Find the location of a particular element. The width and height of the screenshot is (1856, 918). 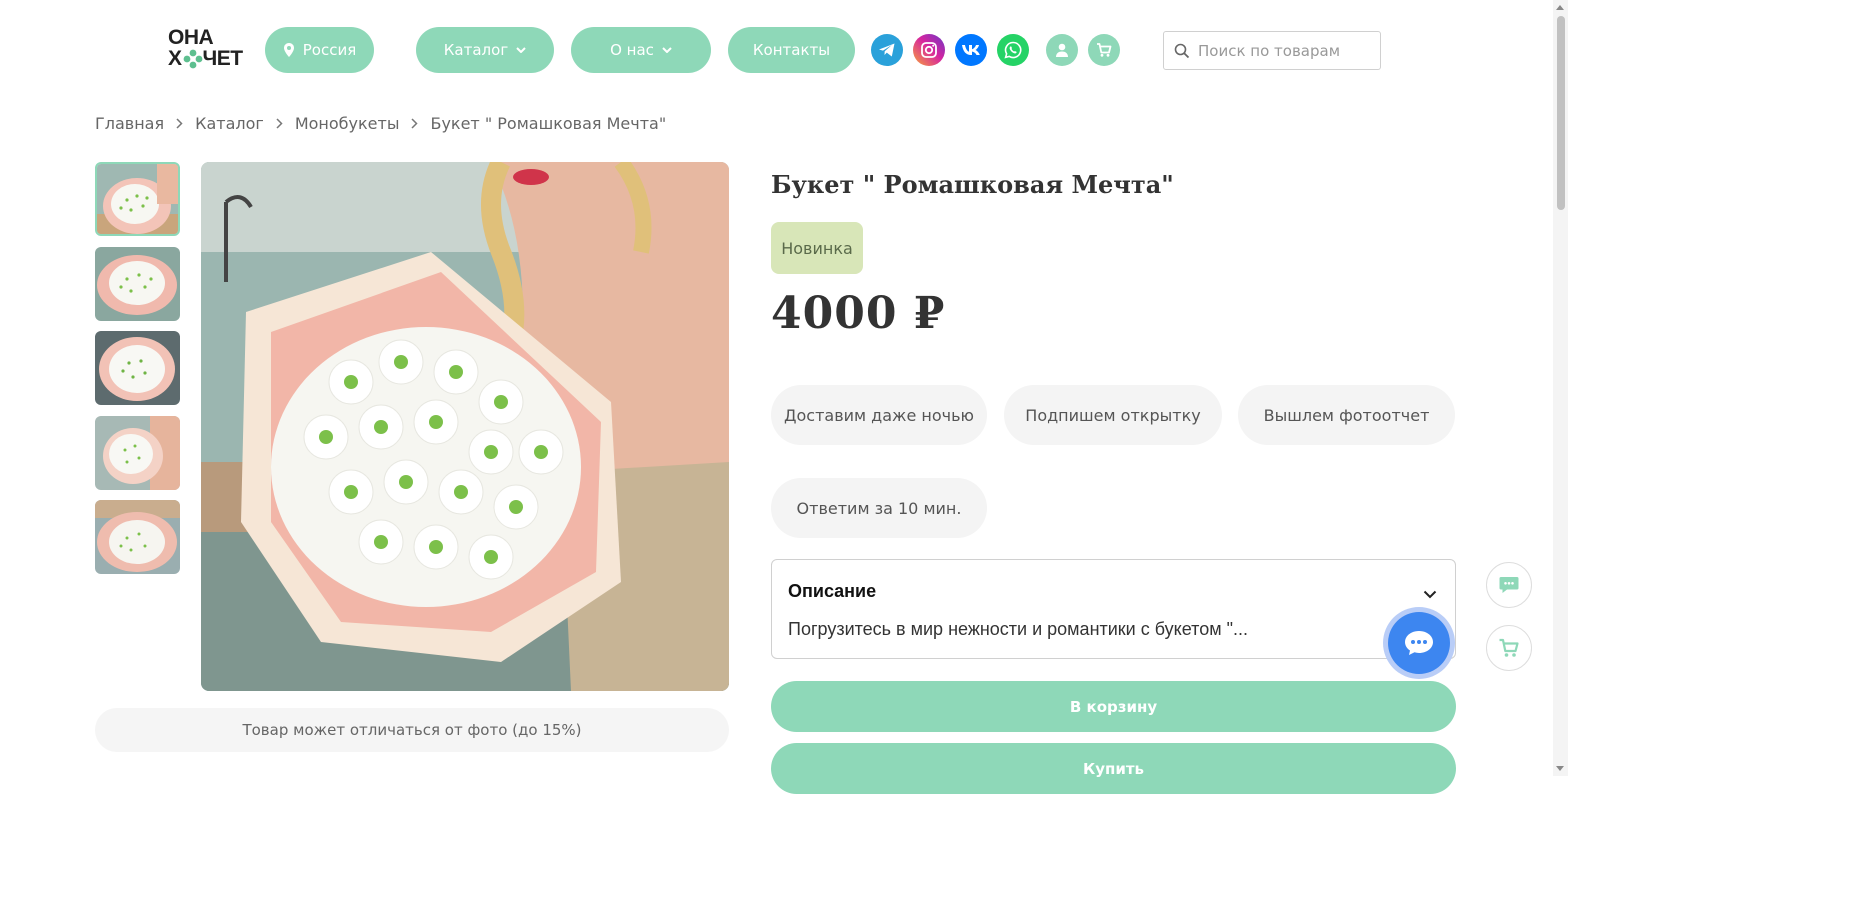

nav-about-label: О нас is located at coordinates (632, 50).